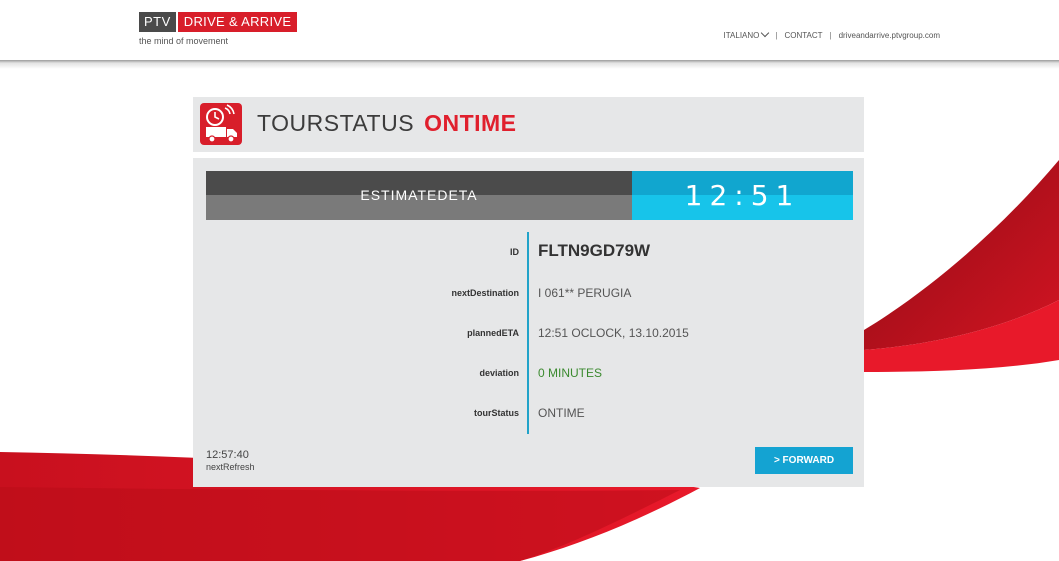 The height and width of the screenshot is (561, 1059). I want to click on detail-label: nextDestination, so click(485, 293).